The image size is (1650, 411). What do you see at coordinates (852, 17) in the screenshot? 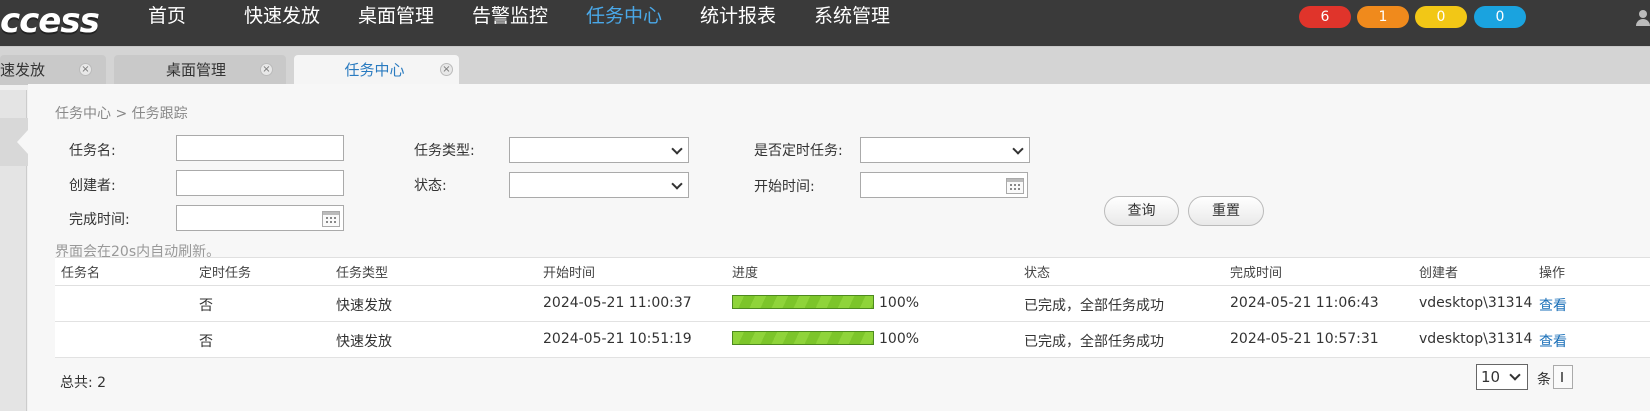
I see `nav-item-system-management: 系统管理` at bounding box center [852, 17].